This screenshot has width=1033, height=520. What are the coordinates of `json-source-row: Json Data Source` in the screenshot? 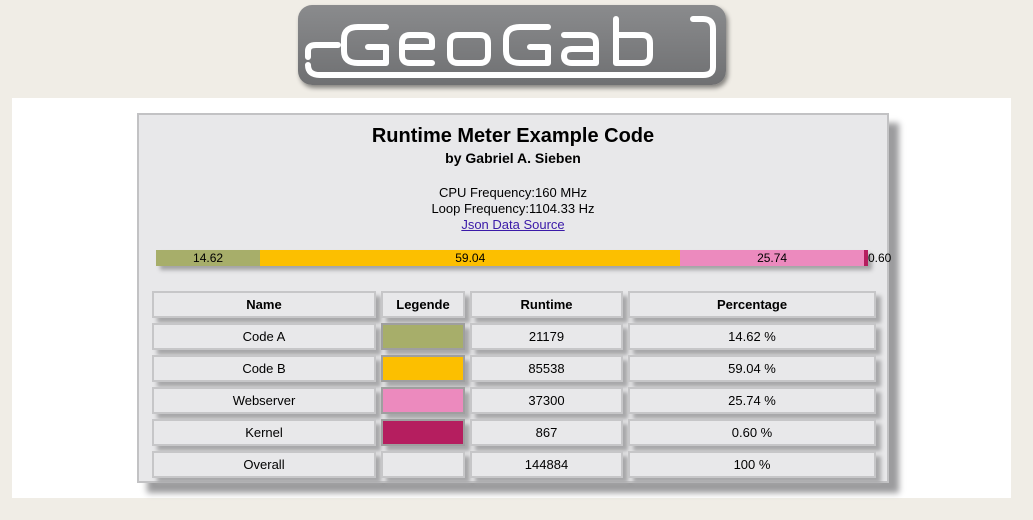 It's located at (513, 224).